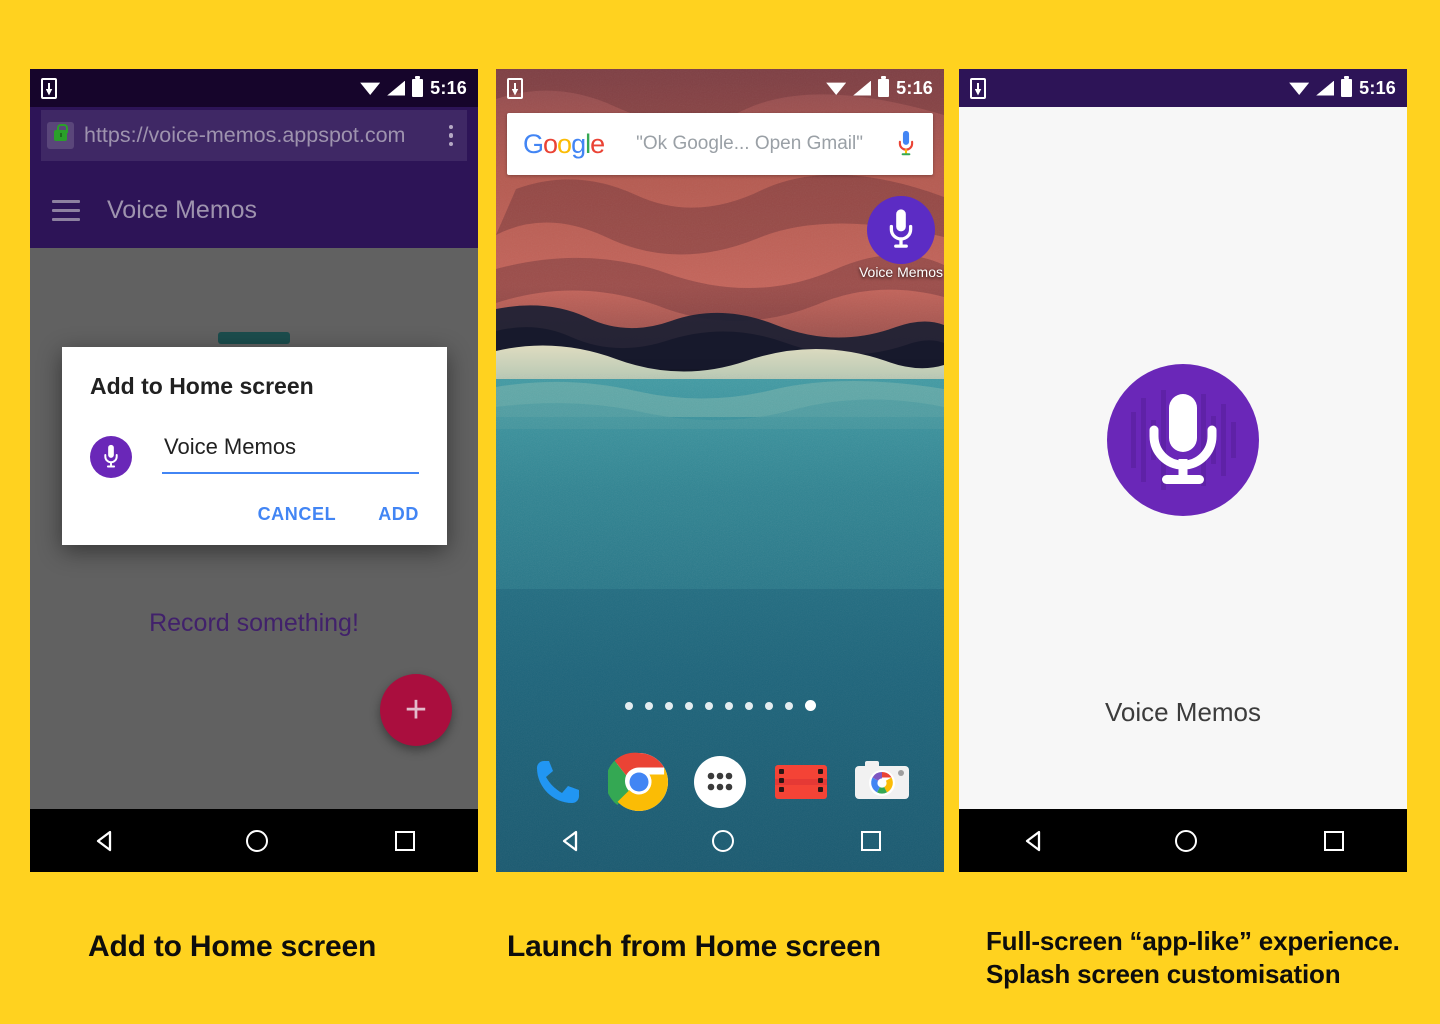  Describe the element at coordinates (66, 210) in the screenshot. I see `hamburger-menu-icon` at that location.